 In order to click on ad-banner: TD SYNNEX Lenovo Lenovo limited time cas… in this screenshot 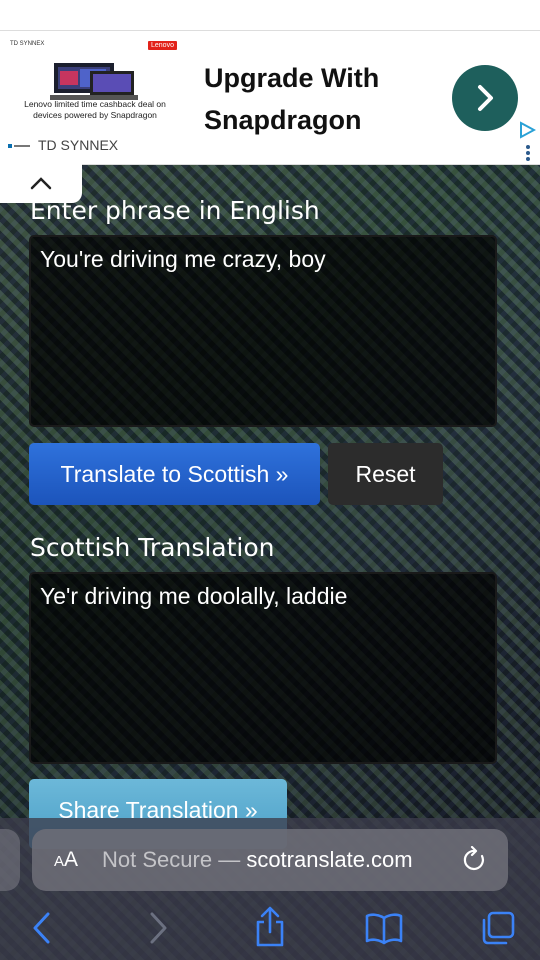, I will do `click(270, 97)`.